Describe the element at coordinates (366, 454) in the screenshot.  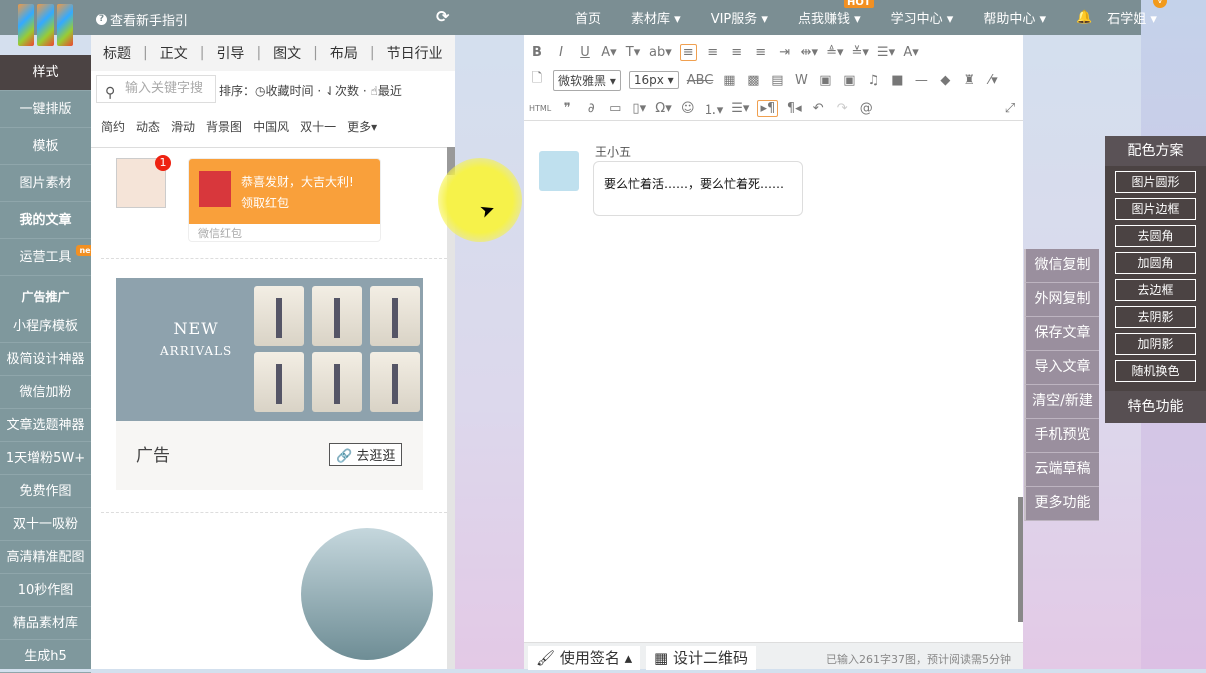
I see `go-shopping-button: 🔗 去逛逛` at that location.